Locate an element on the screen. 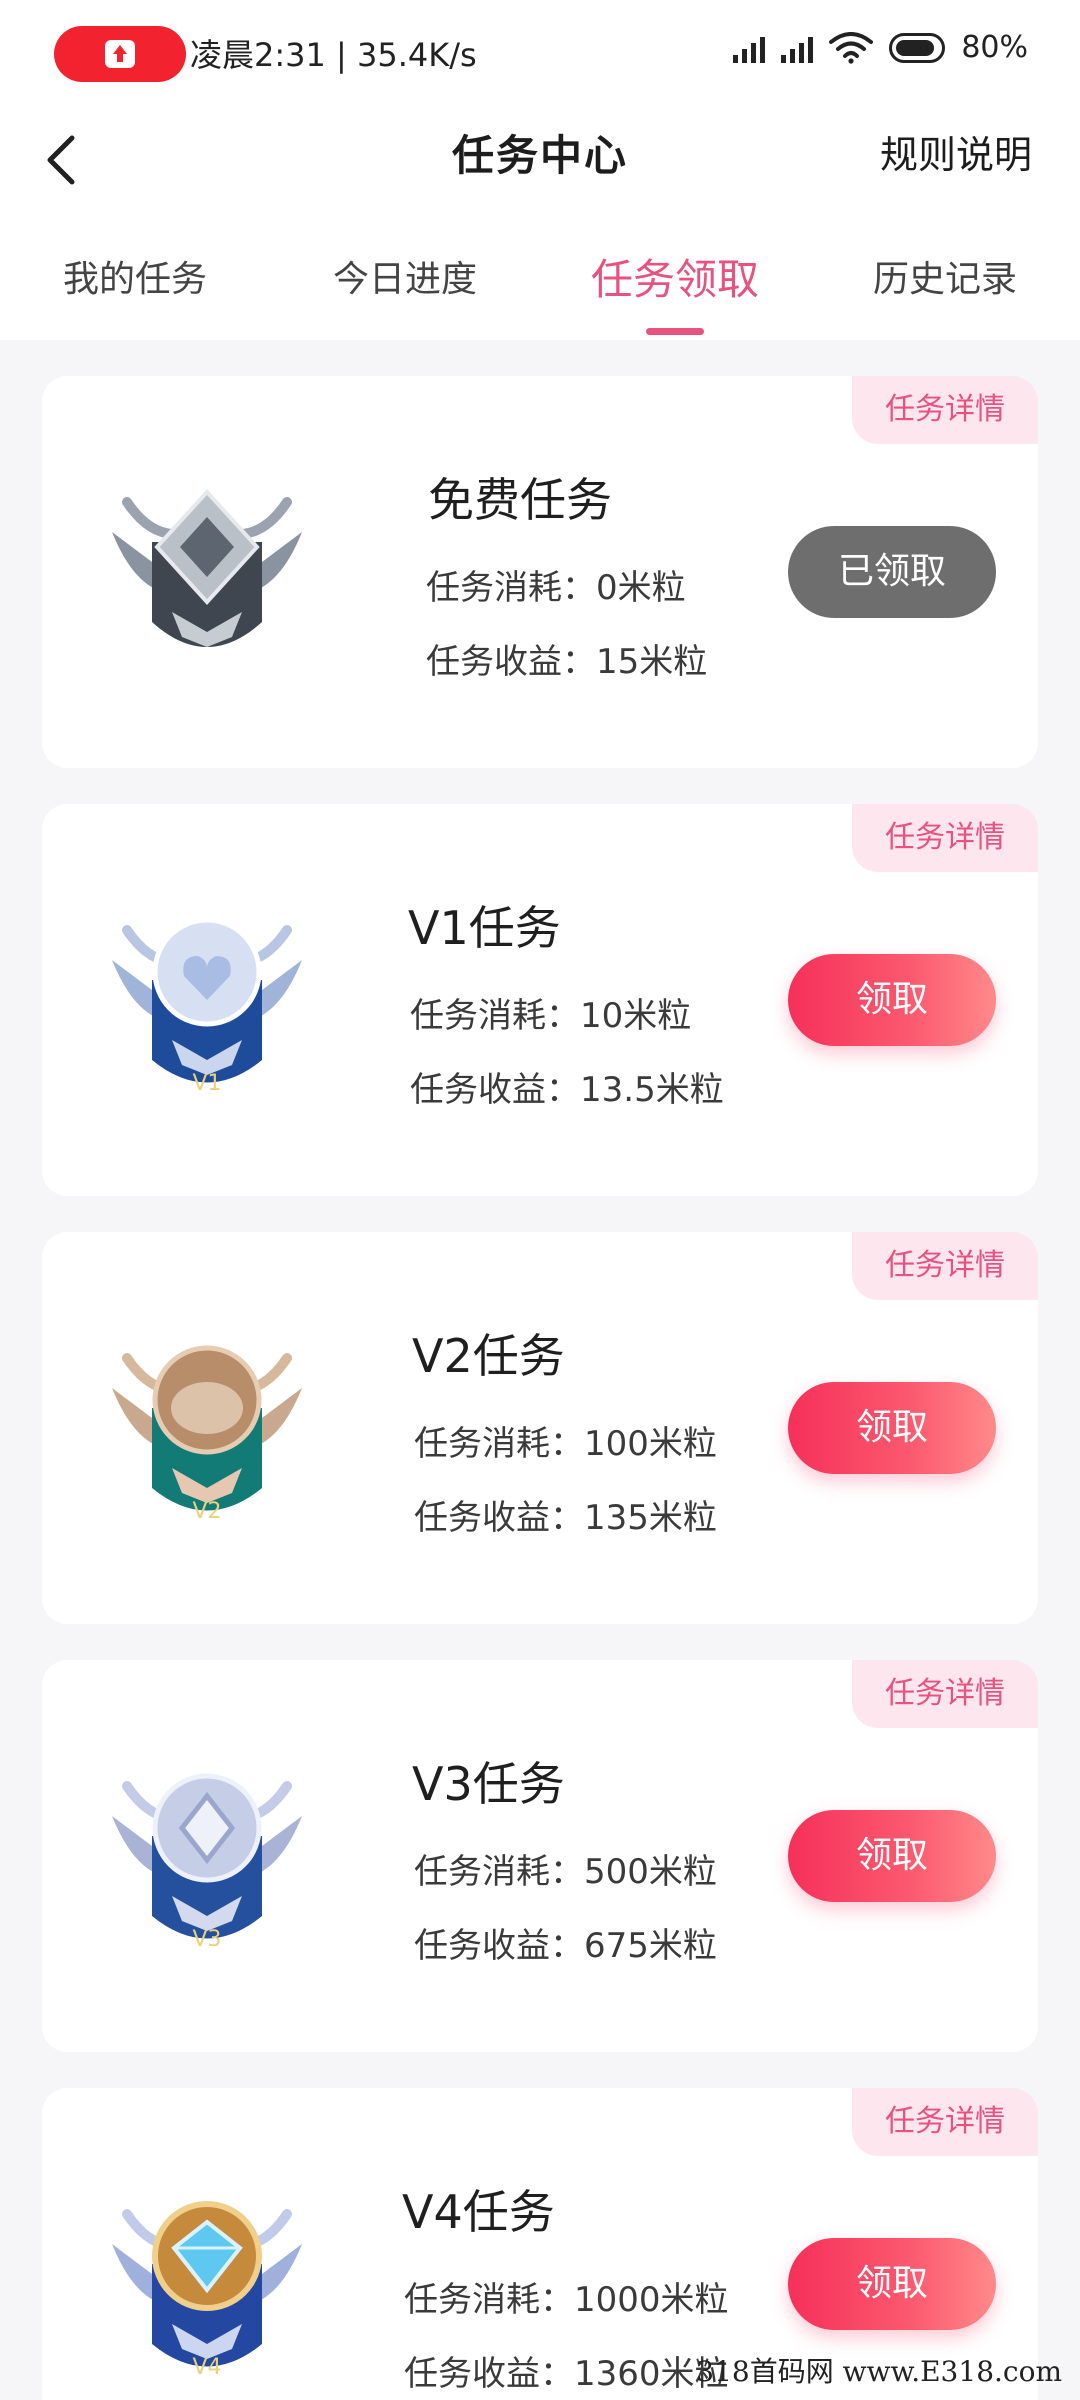 The image size is (1080, 2400). v3-badge-label: V3 is located at coordinates (206, 1939).